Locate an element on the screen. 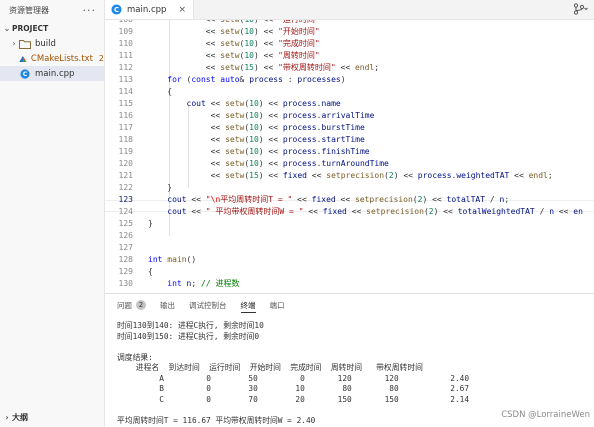 The width and height of the screenshot is (594, 427). project-label: PROJECT is located at coordinates (30, 28).